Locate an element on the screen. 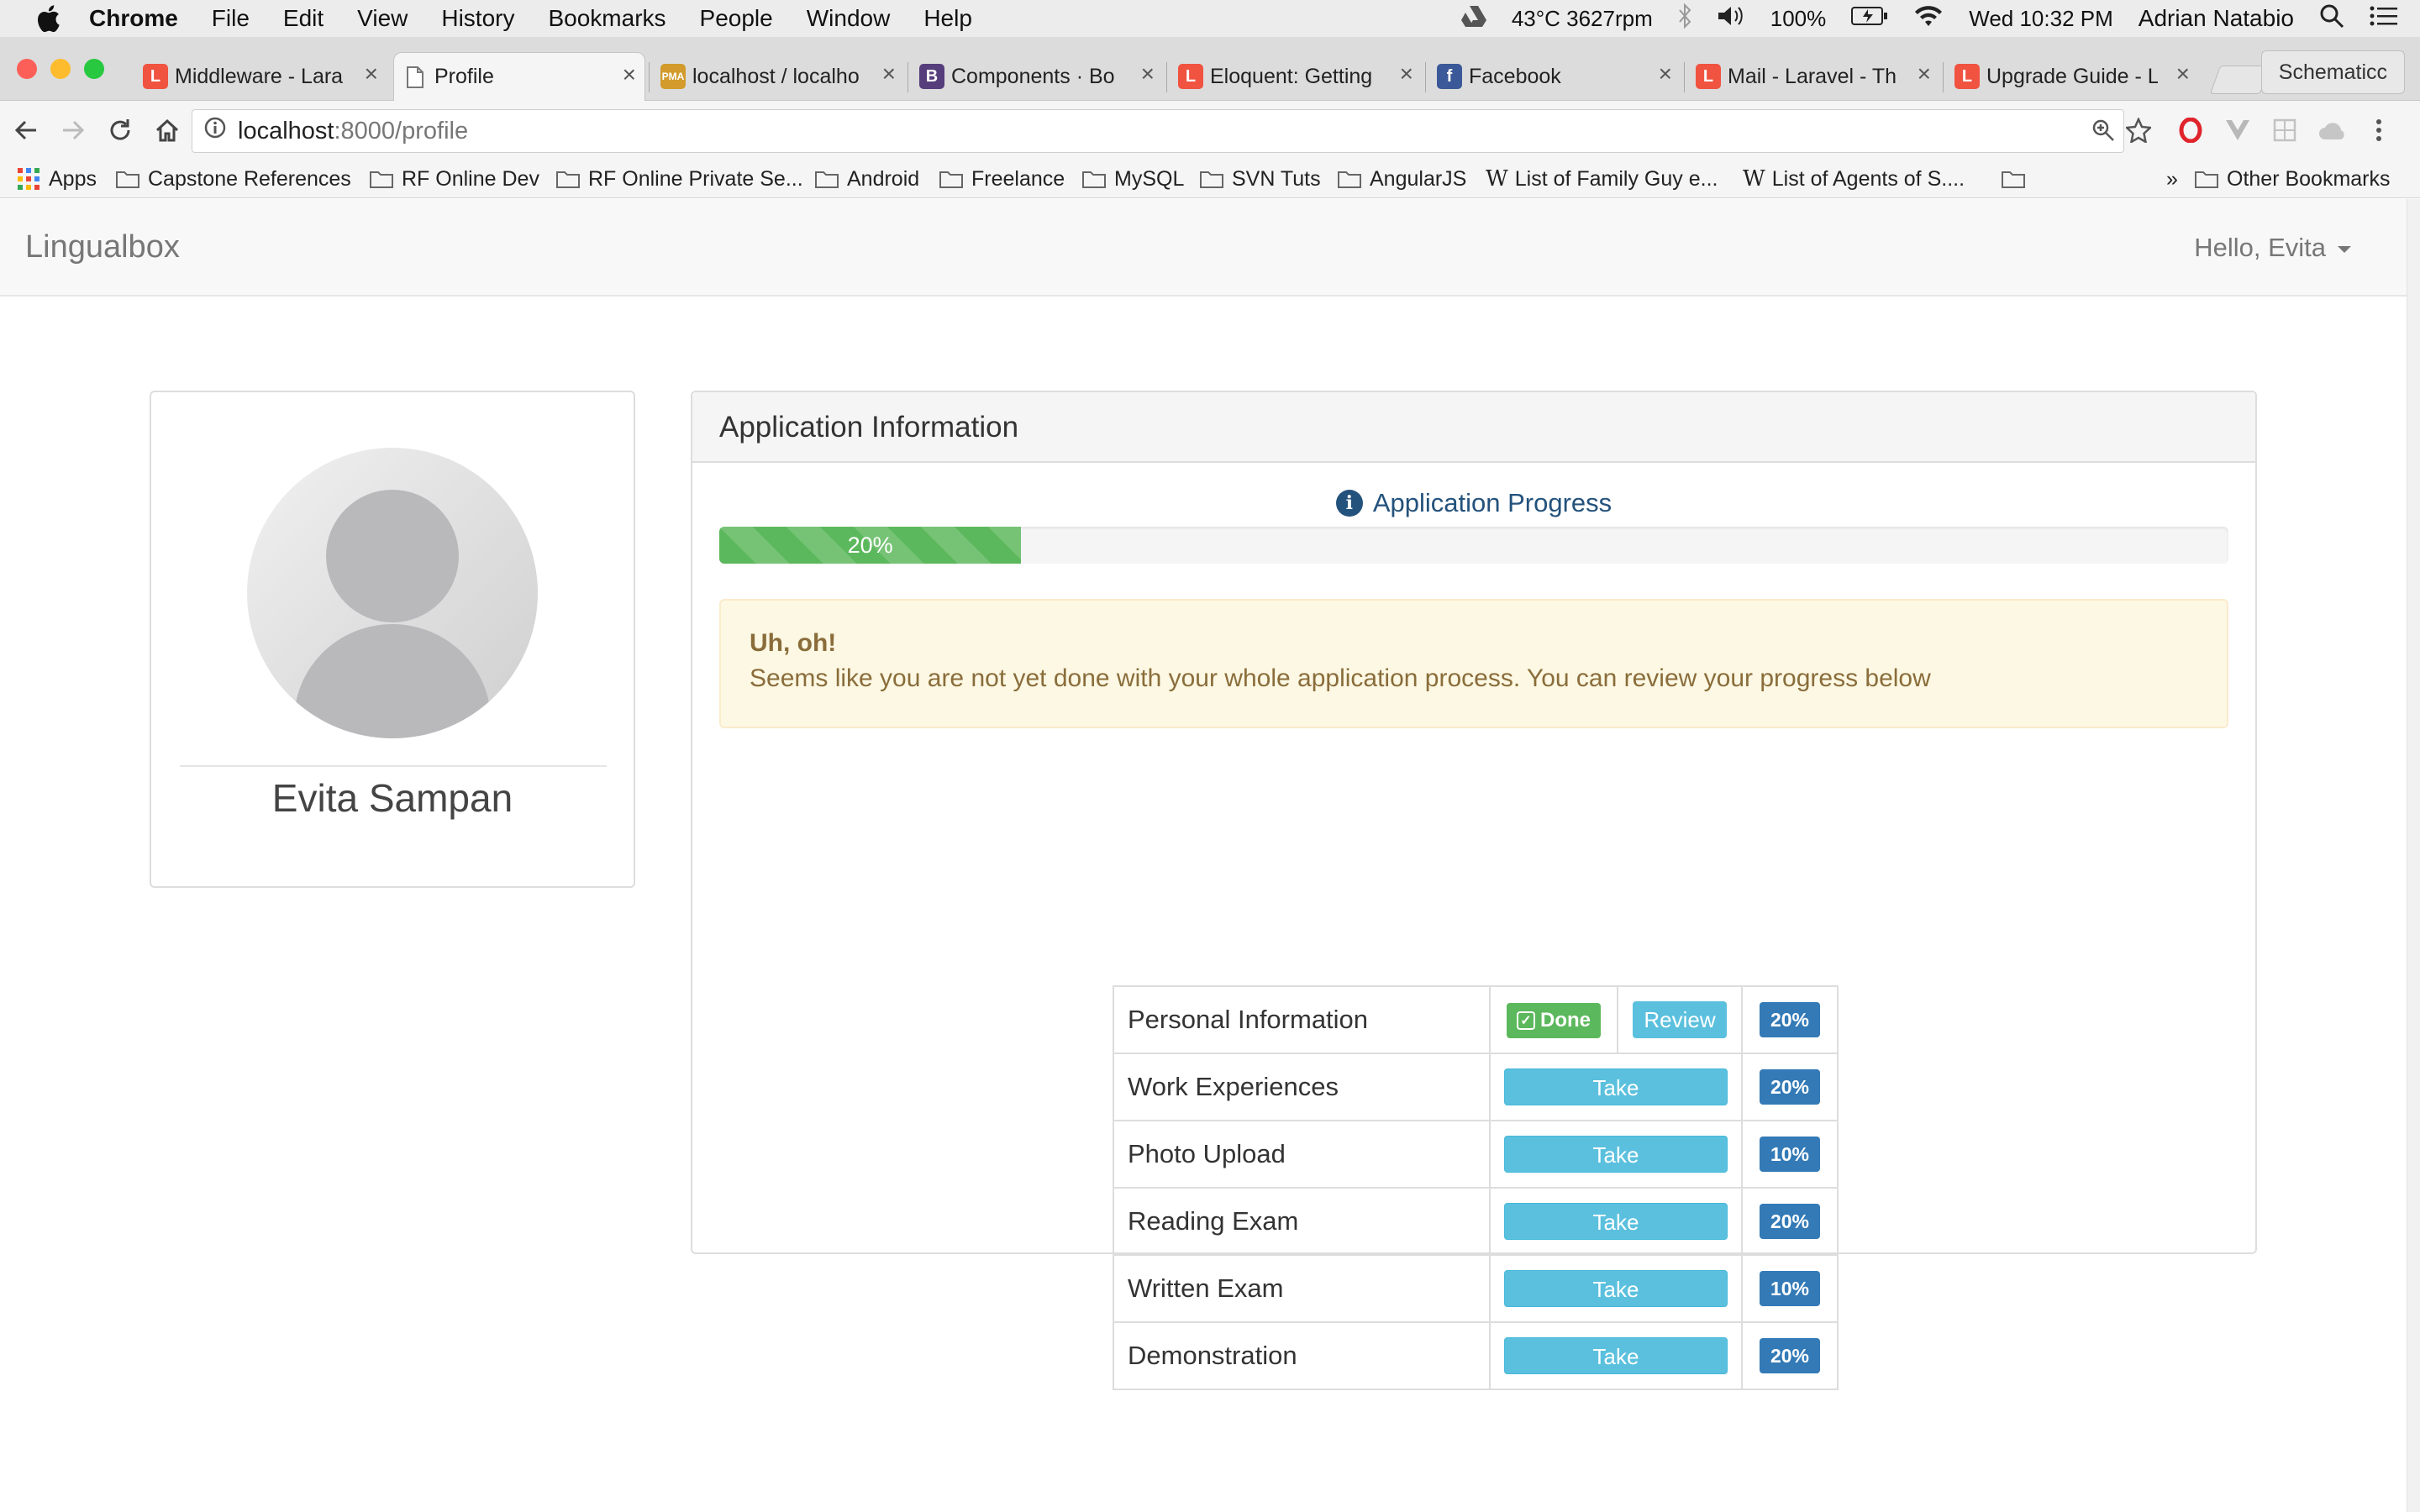 Image resolution: width=2420 pixels, height=1512 pixels. current-user-name: Adrian Natabio is located at coordinates (2216, 18).